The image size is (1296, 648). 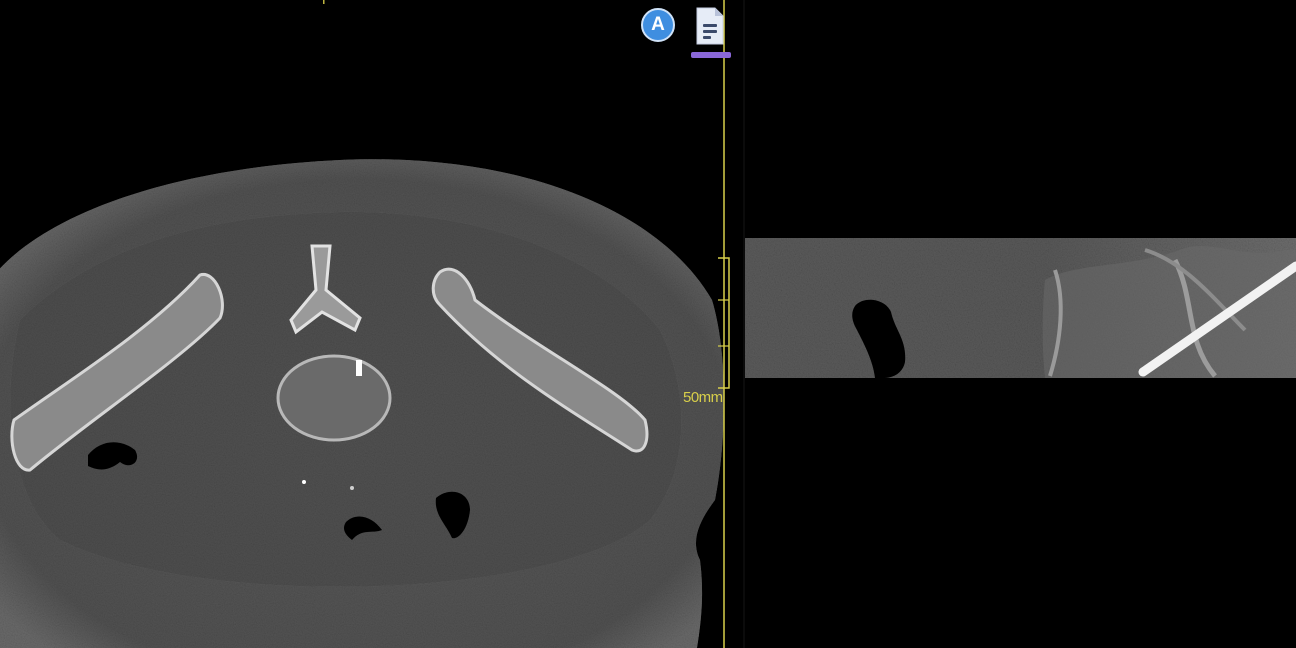 I want to click on scale-label: 50mm, so click(x=703, y=397).